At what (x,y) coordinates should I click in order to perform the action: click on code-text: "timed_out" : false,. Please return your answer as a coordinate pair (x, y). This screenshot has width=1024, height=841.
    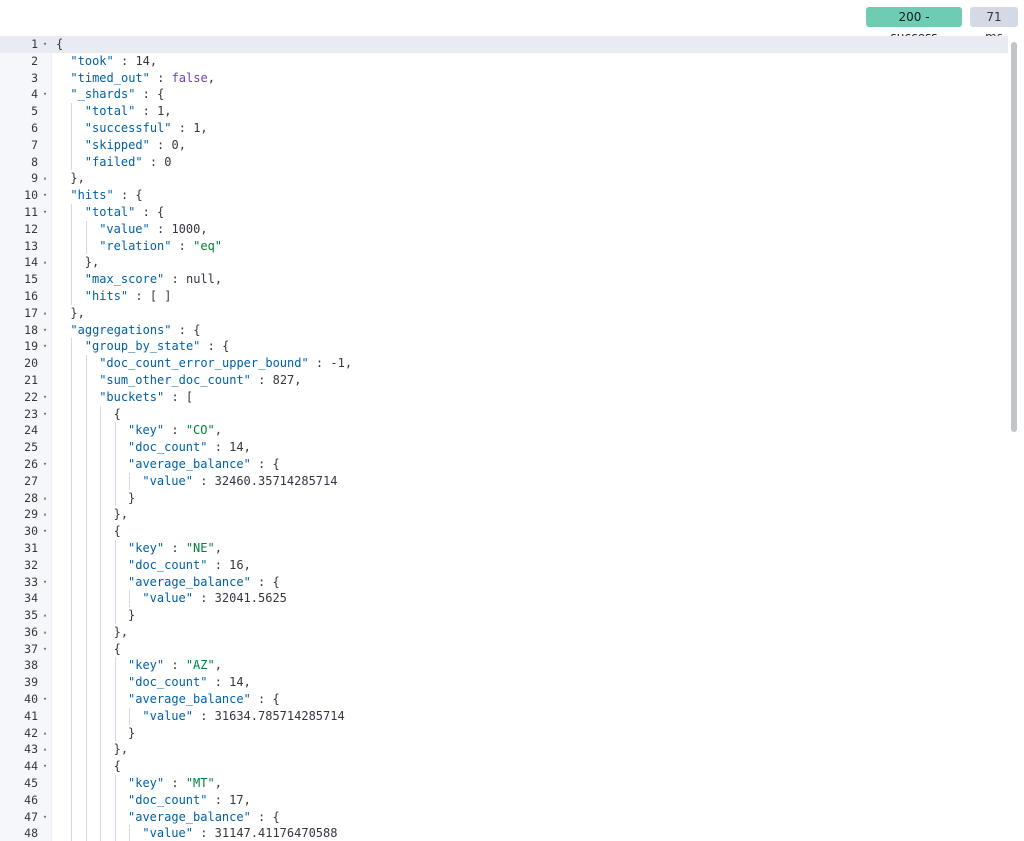
    Looking at the image, I should click on (142, 78).